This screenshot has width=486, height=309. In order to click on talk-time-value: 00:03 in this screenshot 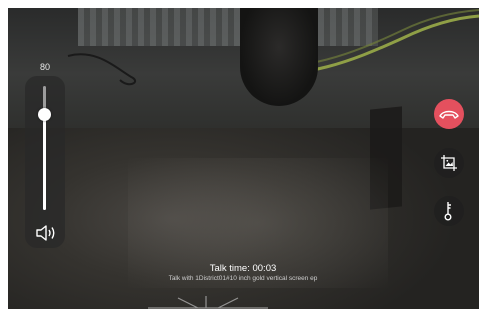, I will do `click(264, 268)`.